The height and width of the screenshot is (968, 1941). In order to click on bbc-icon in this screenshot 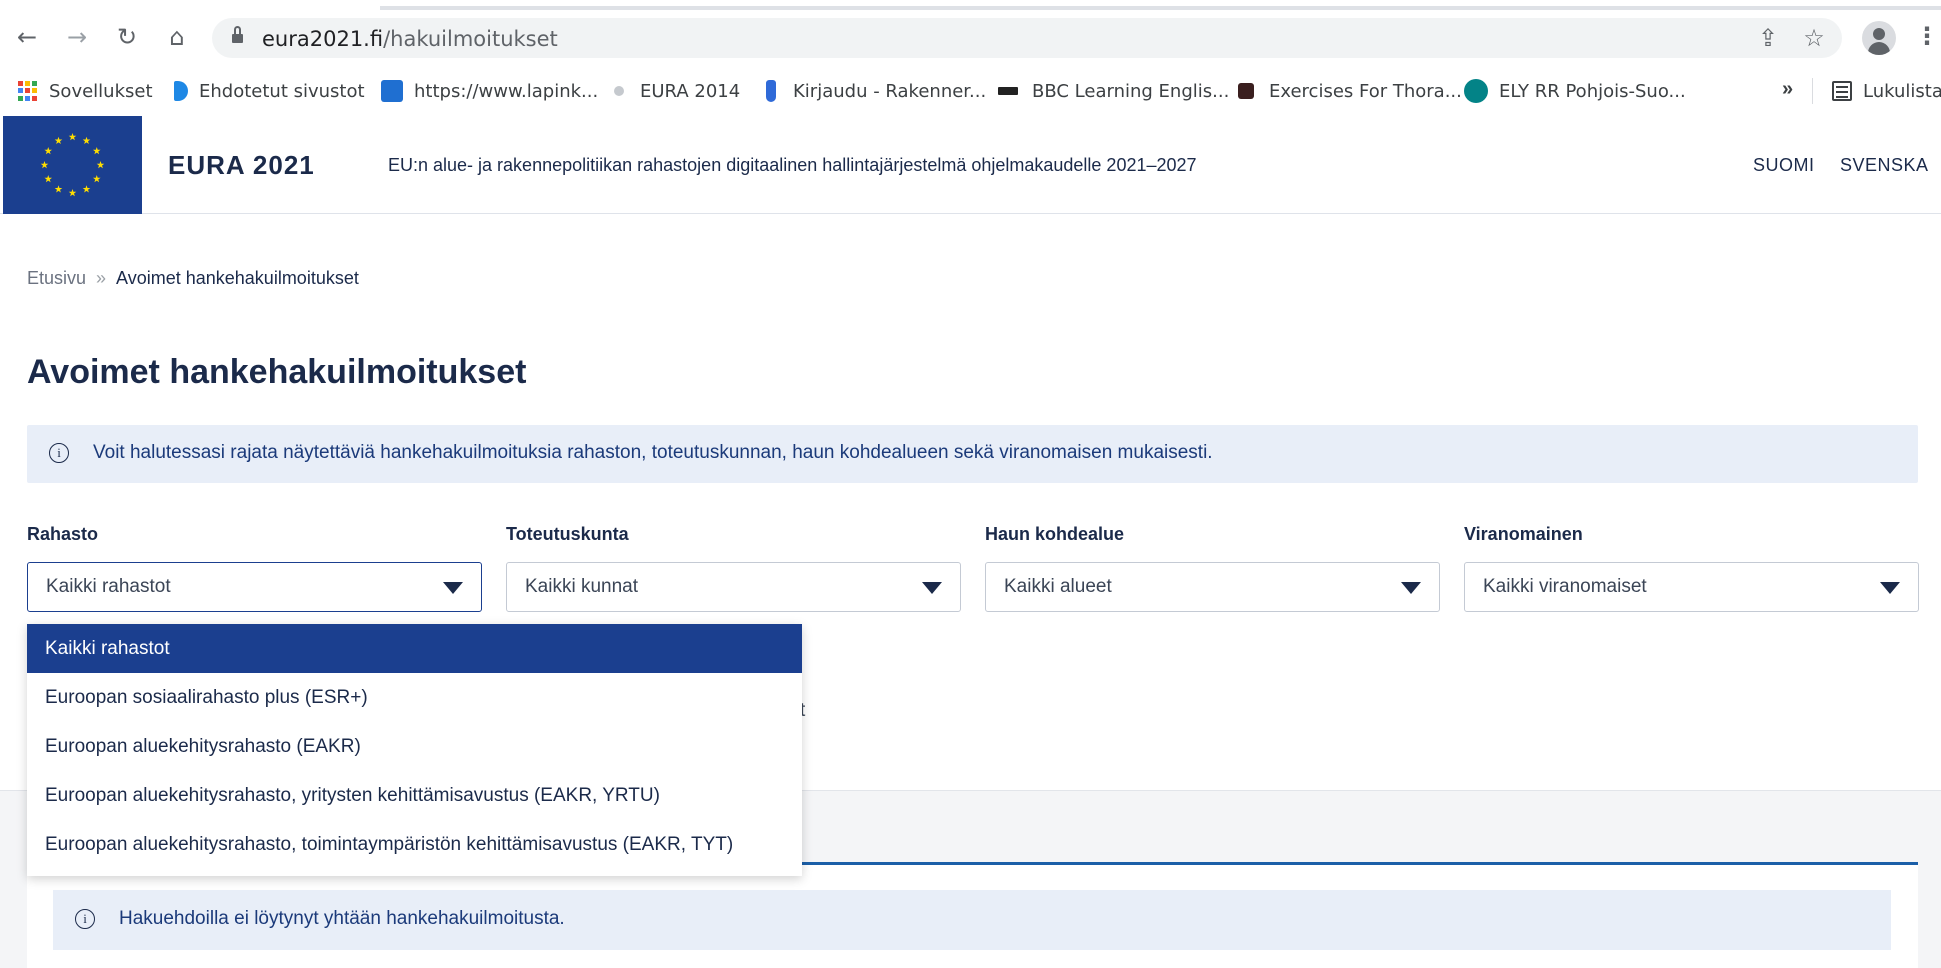, I will do `click(1008, 91)`.